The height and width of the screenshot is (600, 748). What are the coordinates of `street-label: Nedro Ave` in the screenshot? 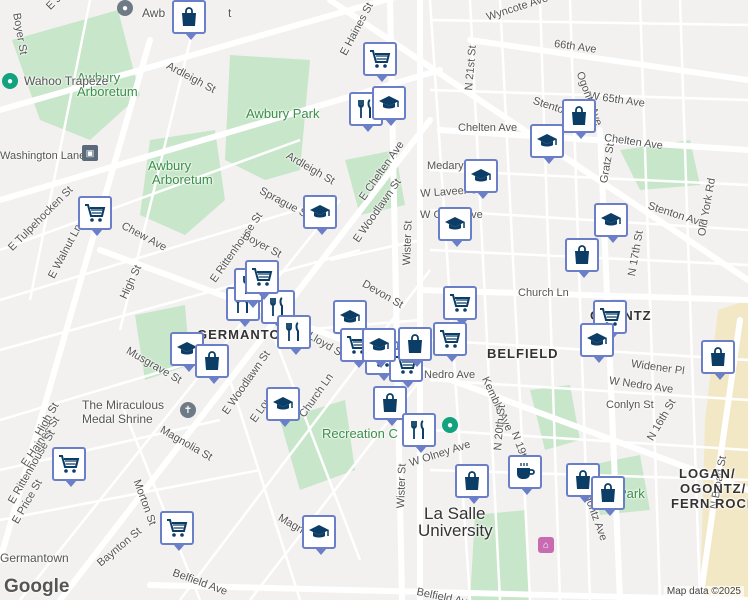 It's located at (450, 375).